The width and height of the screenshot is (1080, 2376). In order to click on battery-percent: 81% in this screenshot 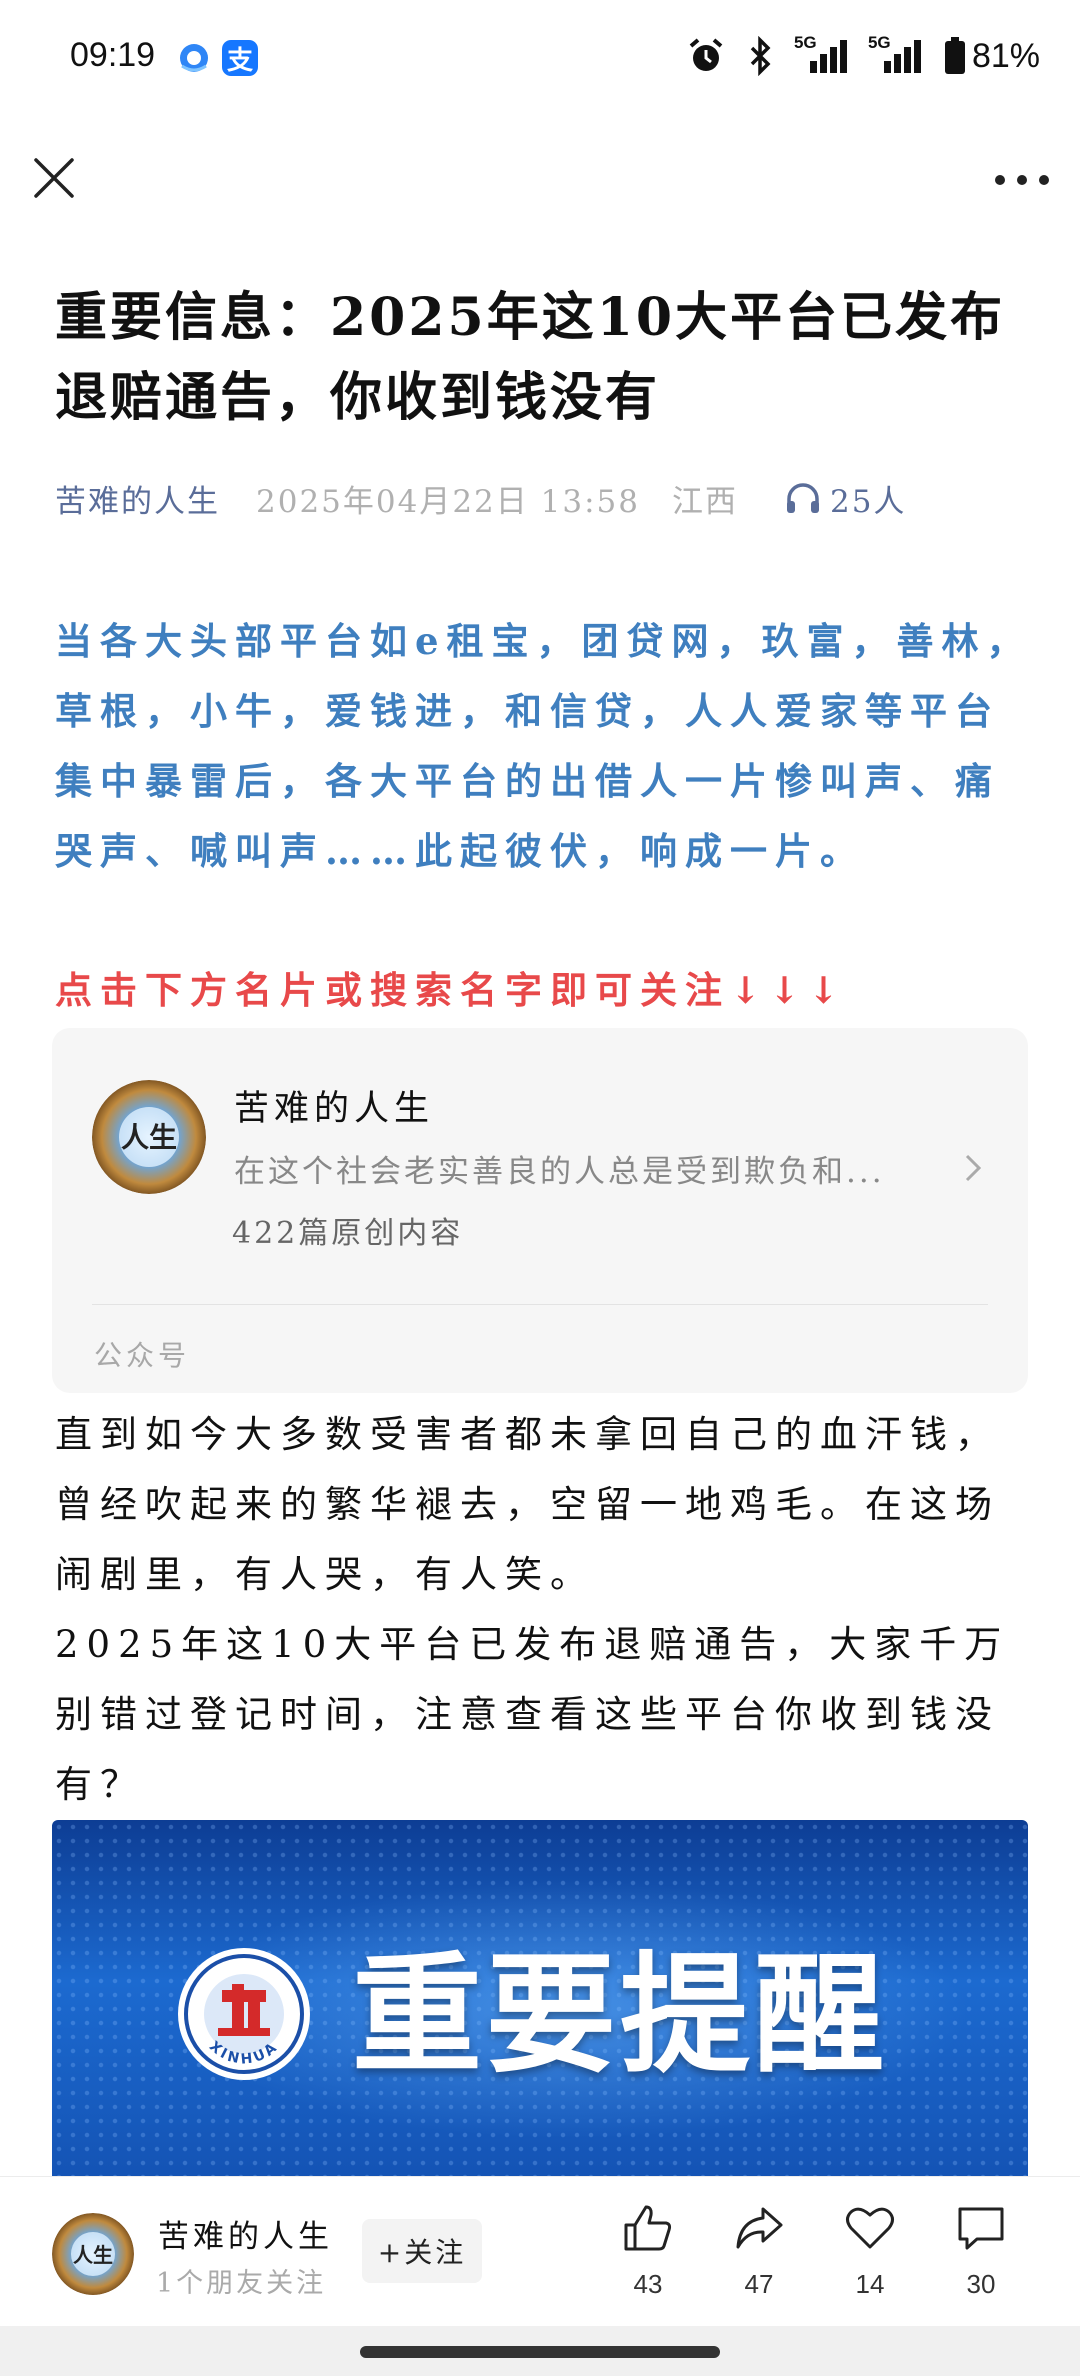, I will do `click(1005, 55)`.